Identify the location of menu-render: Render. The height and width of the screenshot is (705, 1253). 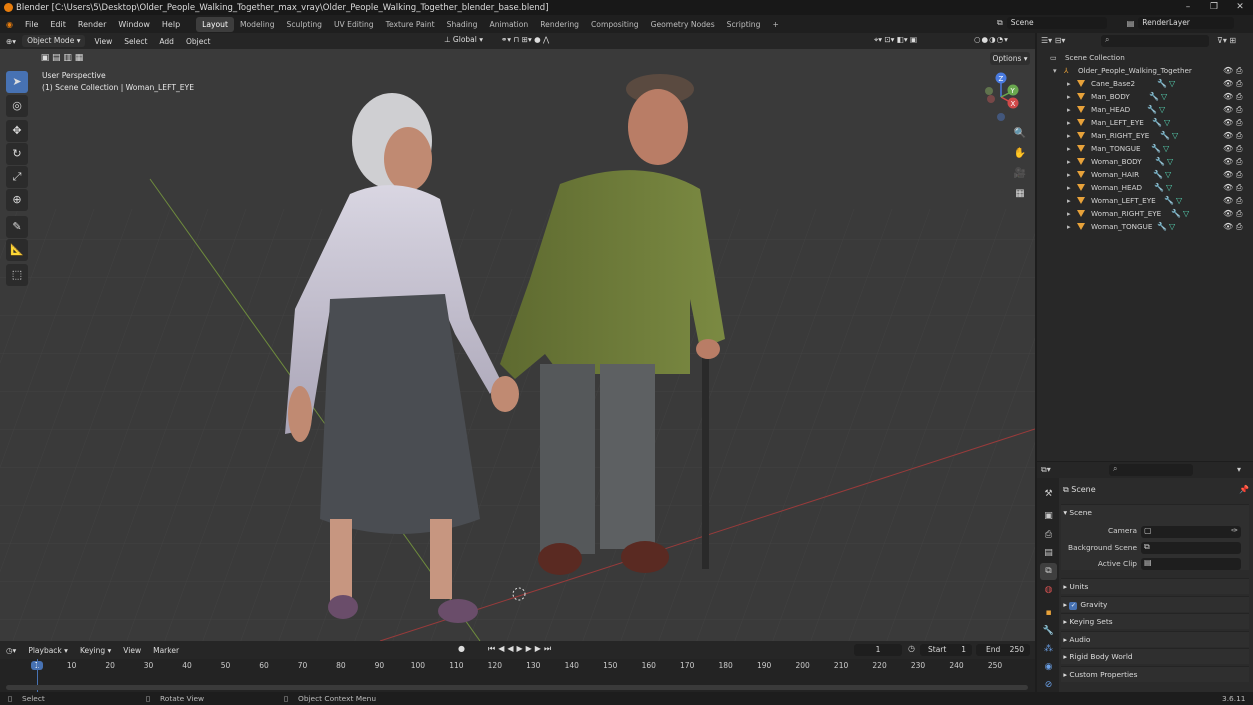
(92, 24).